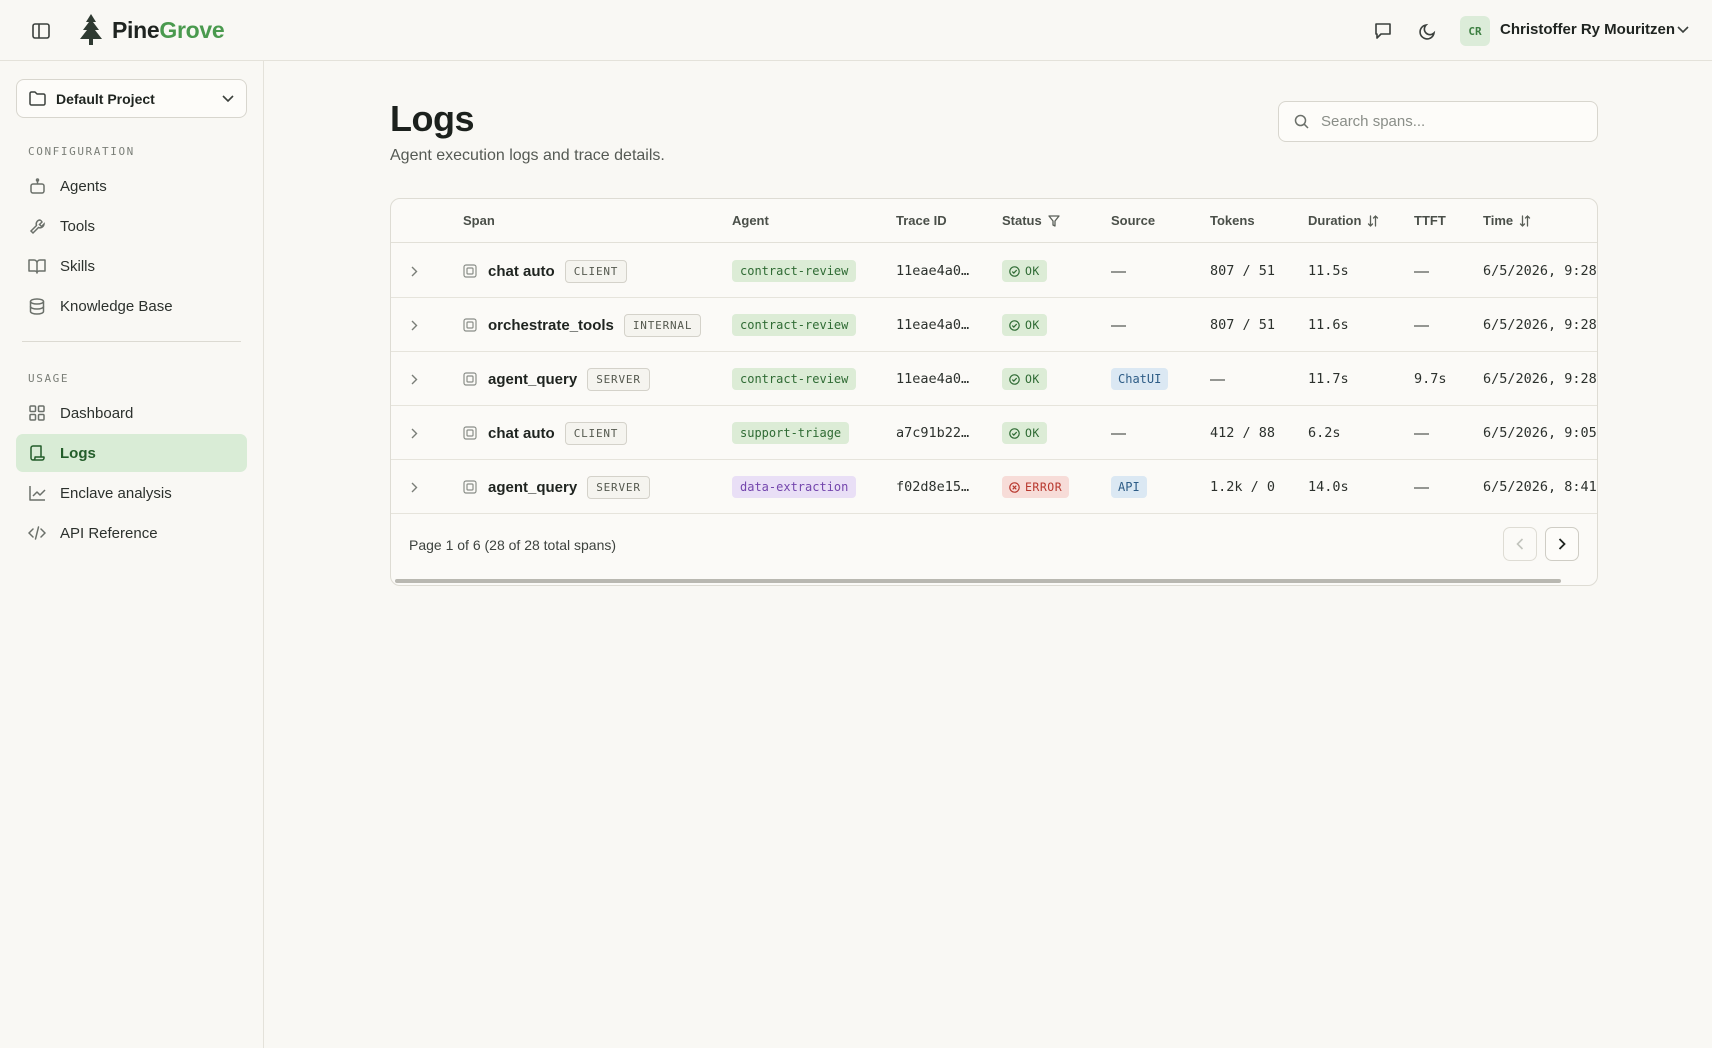  I want to click on filter-icon, so click(1054, 220).